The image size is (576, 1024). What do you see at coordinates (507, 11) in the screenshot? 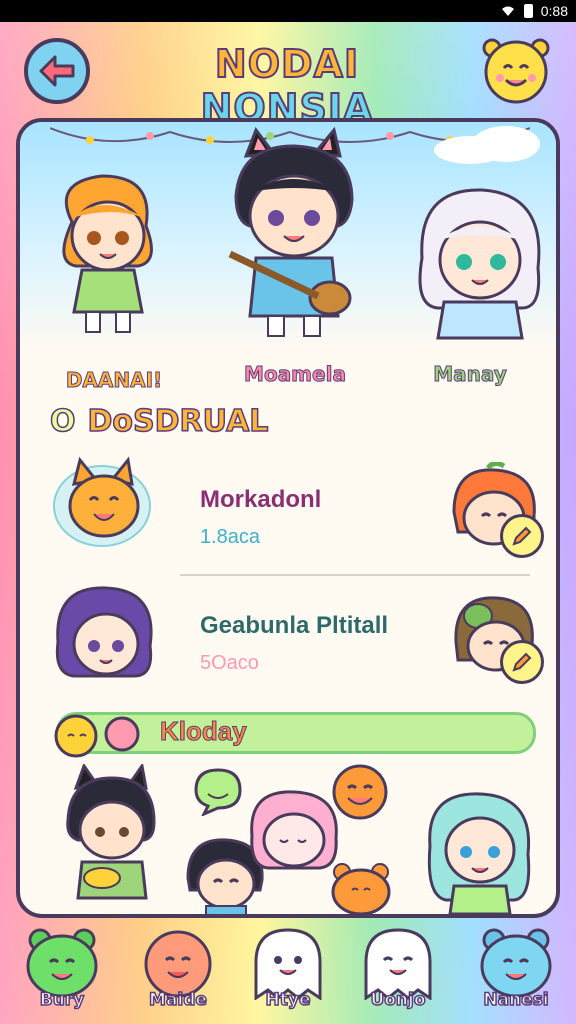
I see `wifi-icon` at bounding box center [507, 11].